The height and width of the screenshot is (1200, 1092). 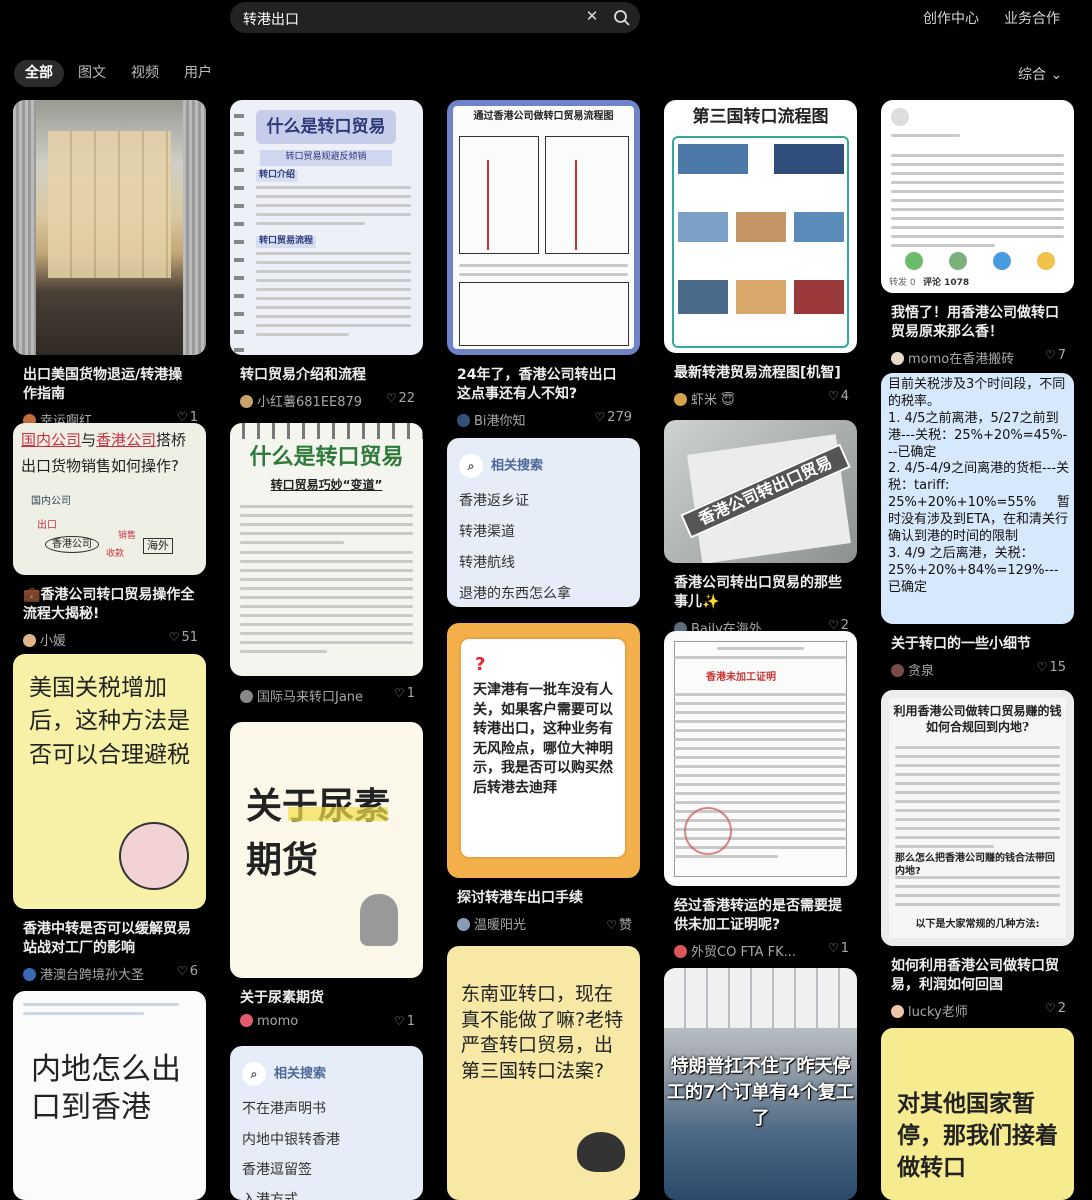 I want to click on tab-video: 视频, so click(x=145, y=73).